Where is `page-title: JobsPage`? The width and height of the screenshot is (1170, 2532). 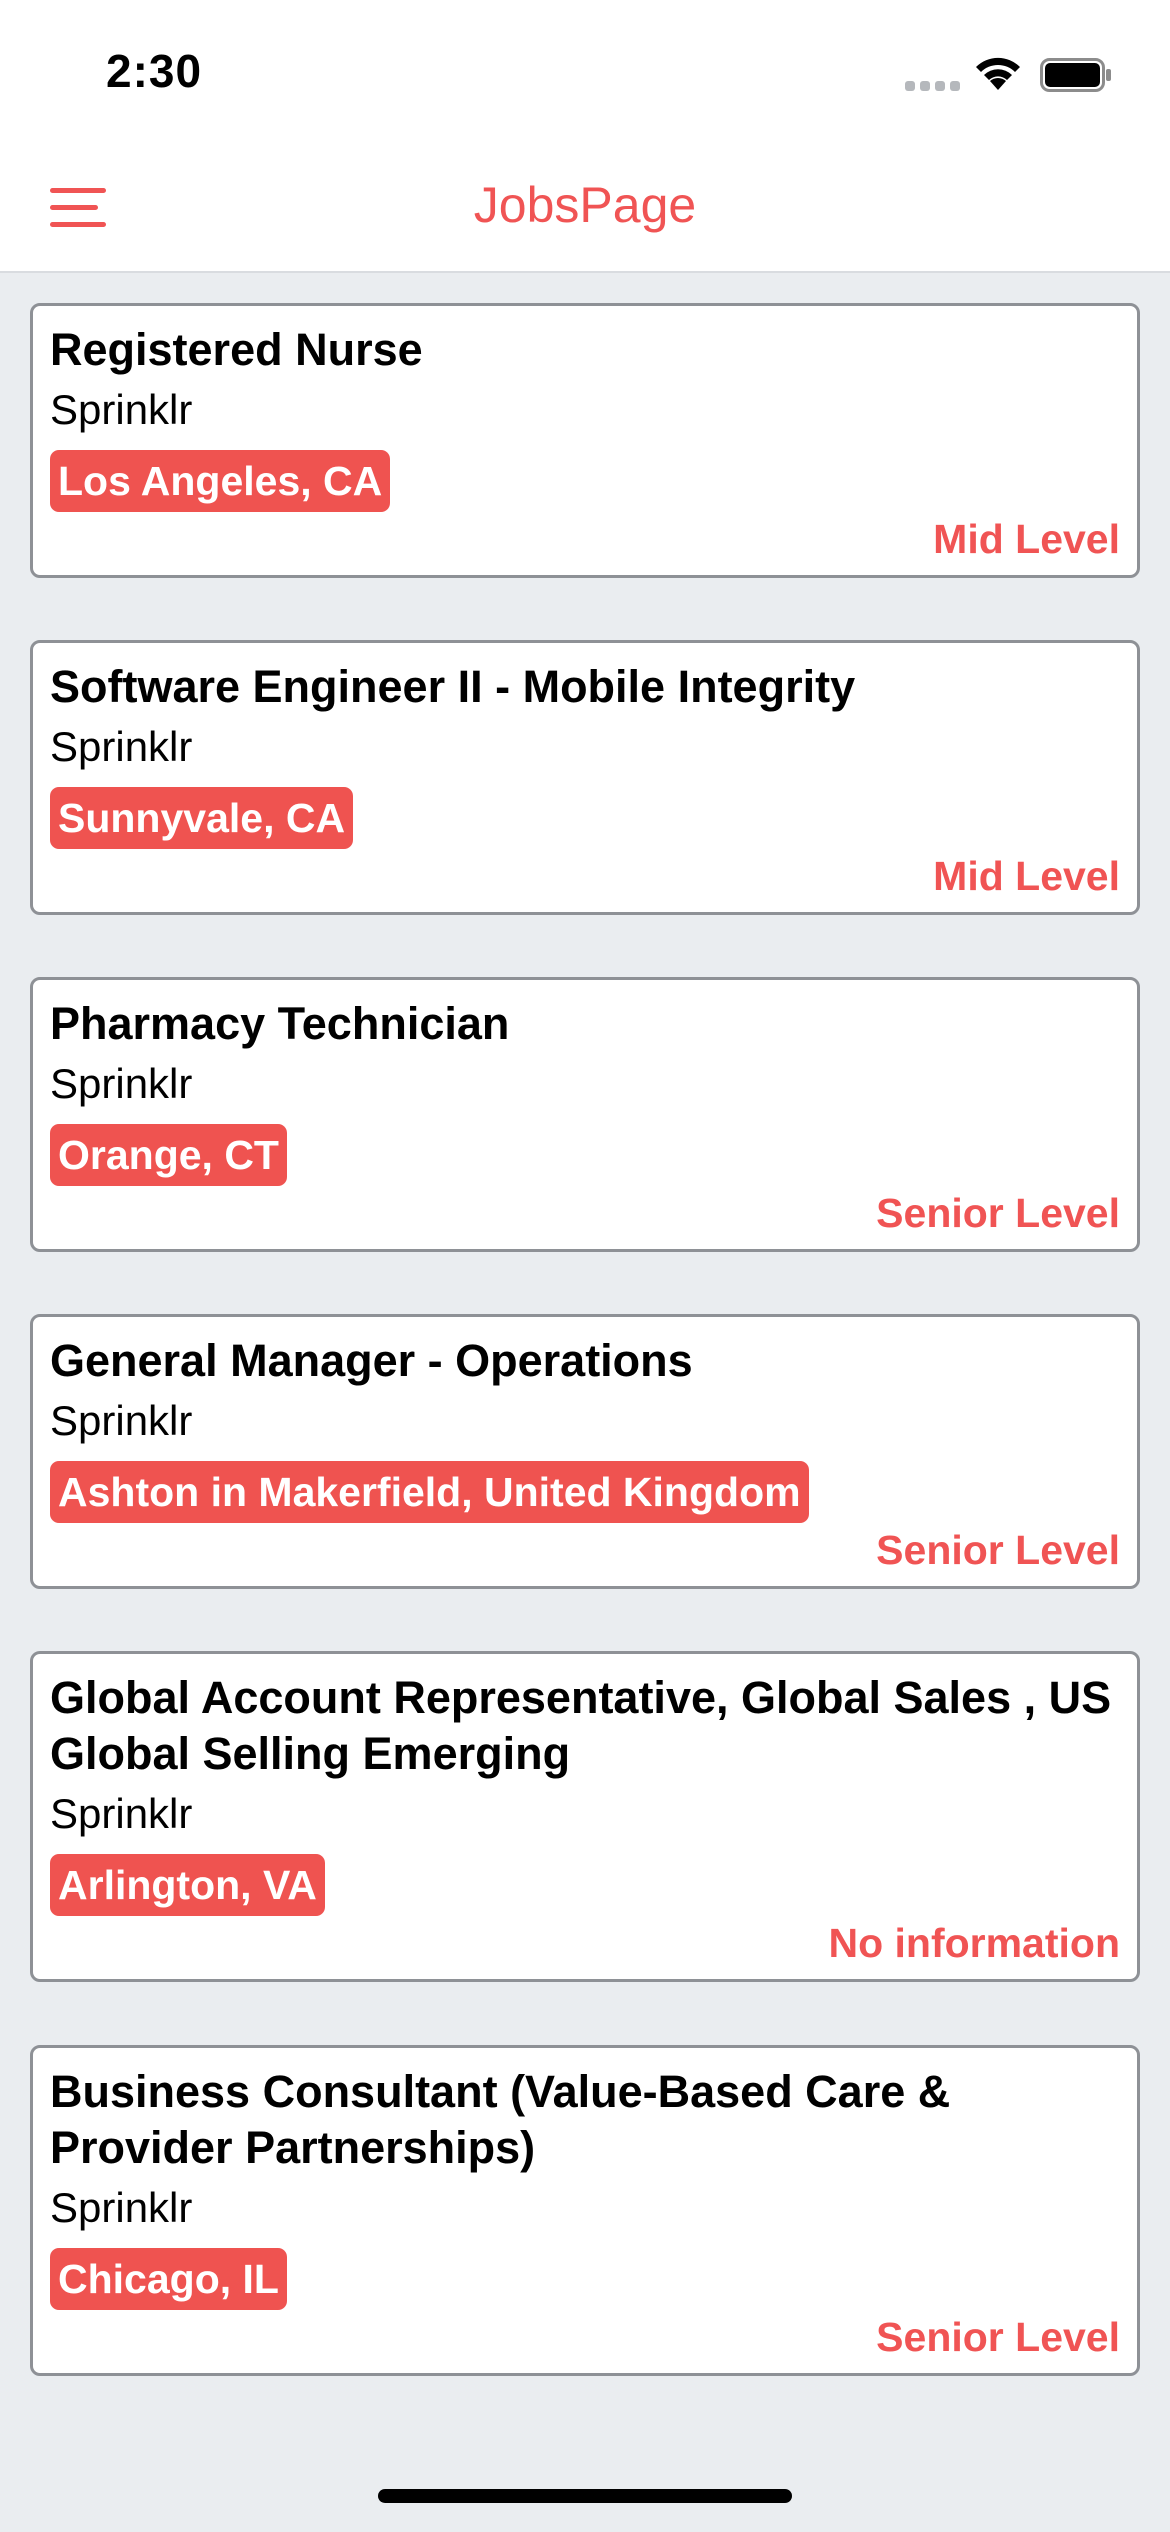
page-title: JobsPage is located at coordinates (585, 205).